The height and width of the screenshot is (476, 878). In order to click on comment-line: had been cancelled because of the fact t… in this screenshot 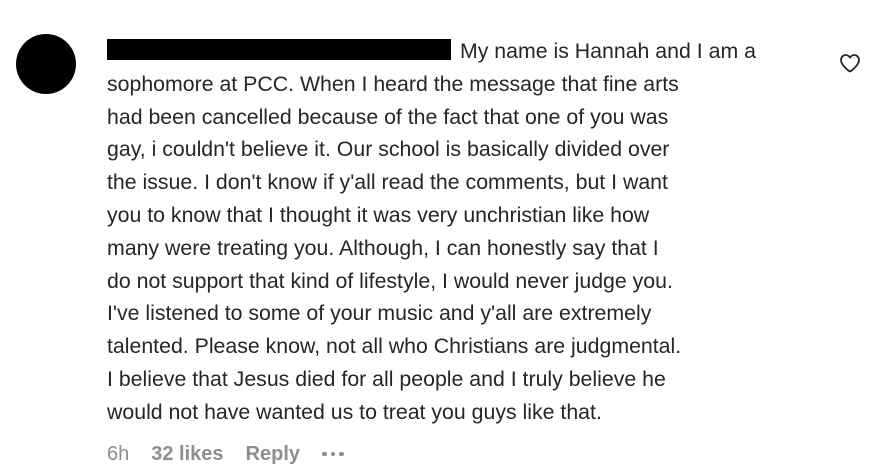, I will do `click(388, 116)`.